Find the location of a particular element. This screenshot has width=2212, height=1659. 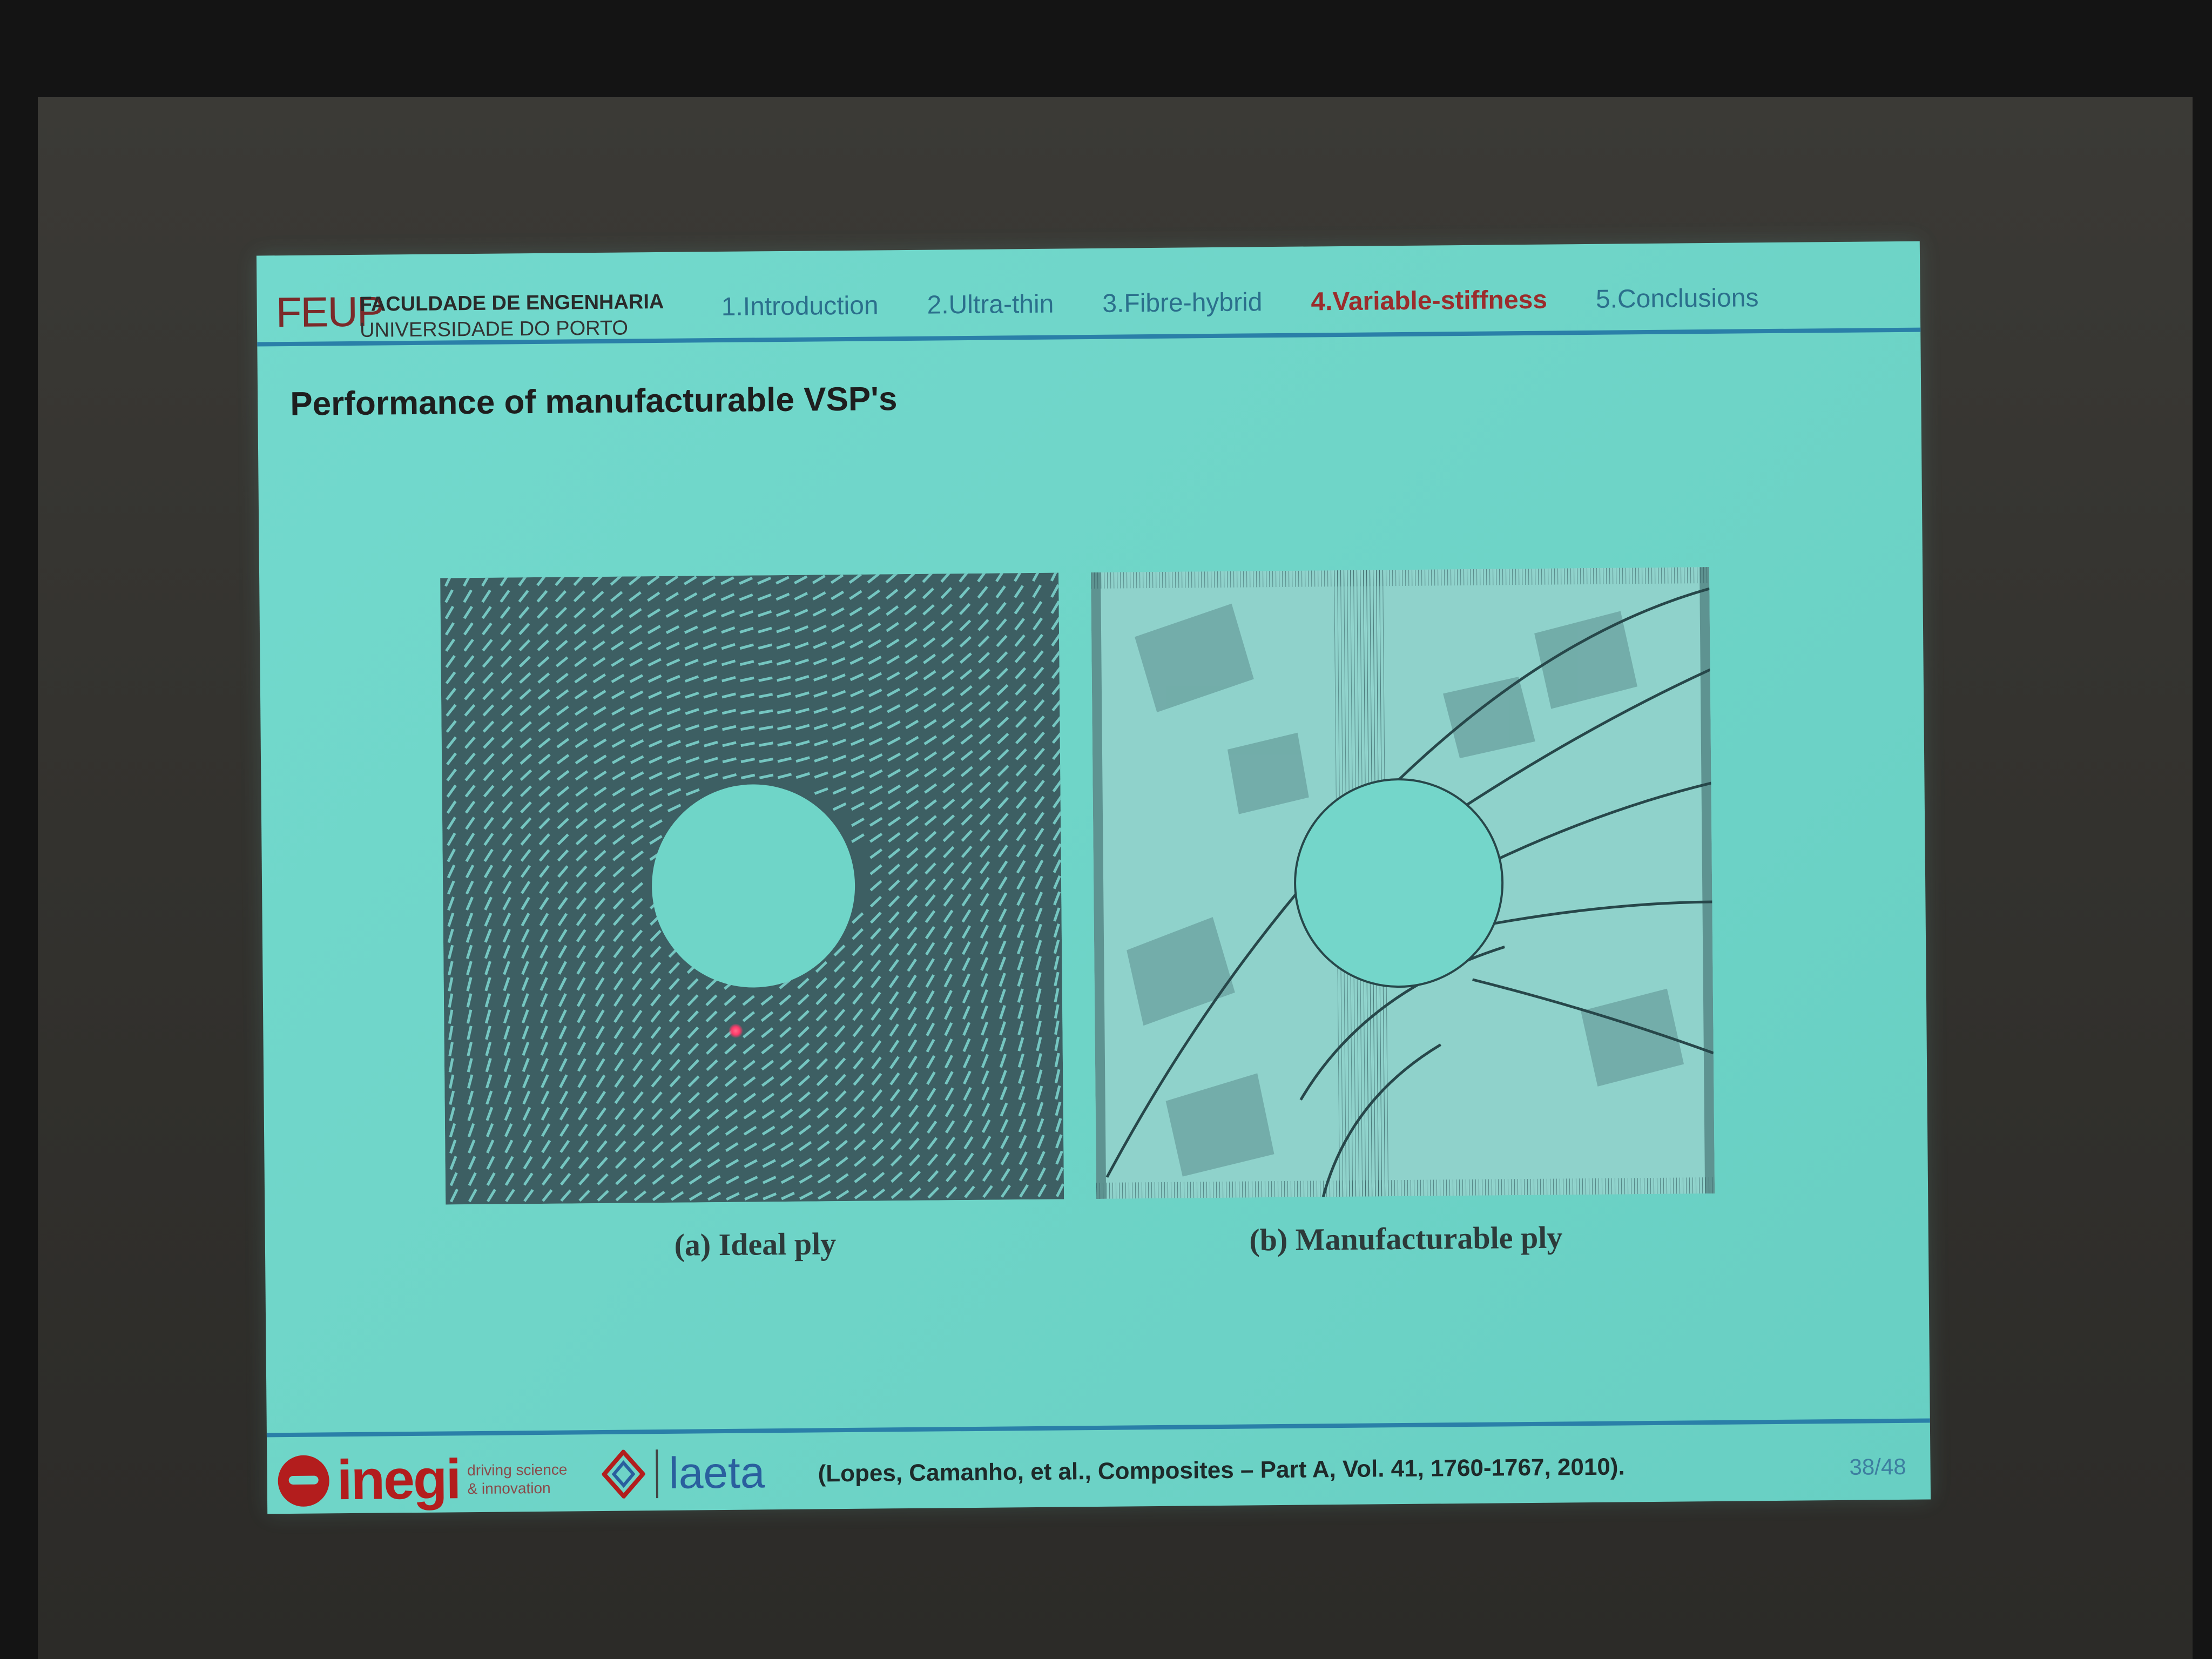

inegi-tagline: driving science & innovation is located at coordinates (517, 1479).